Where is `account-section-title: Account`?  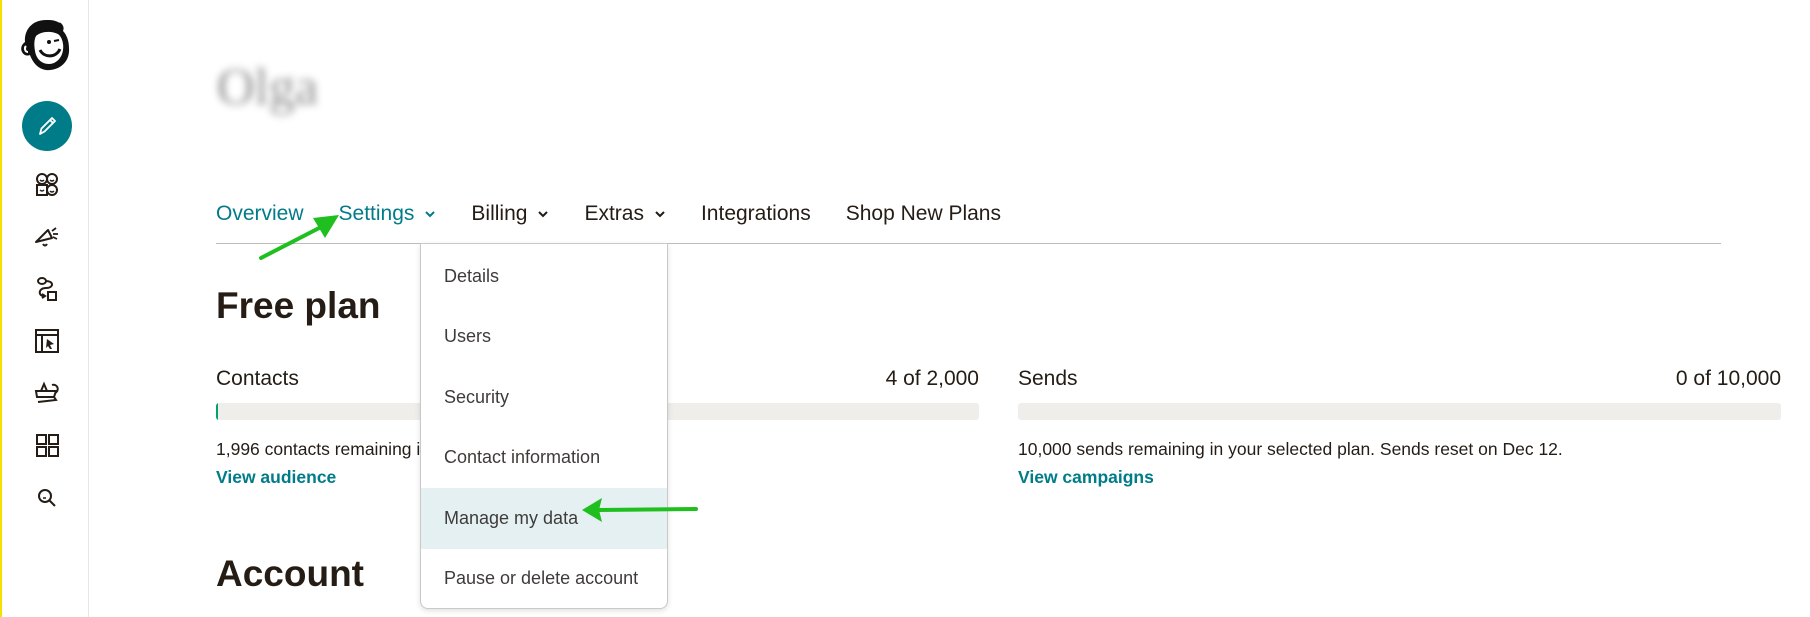
account-section-title: Account is located at coordinates (290, 573).